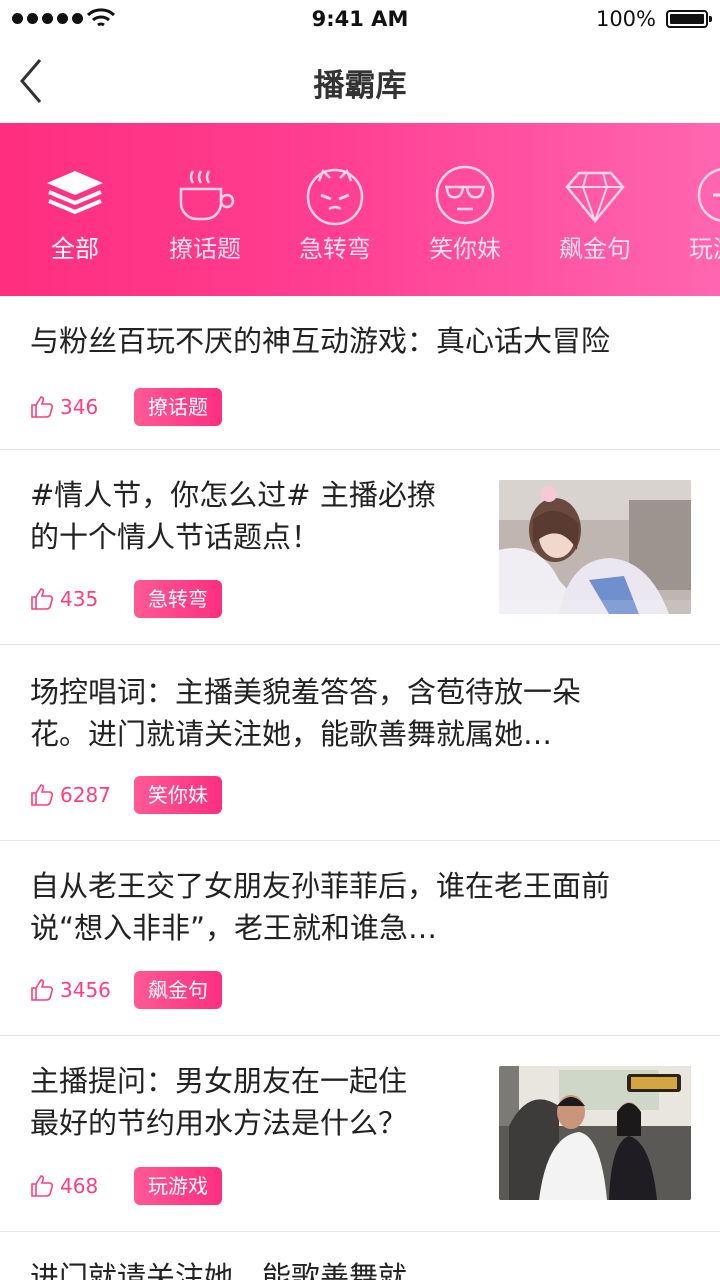  What do you see at coordinates (178, 990) in the screenshot?
I see `category-tag: 飙金句` at bounding box center [178, 990].